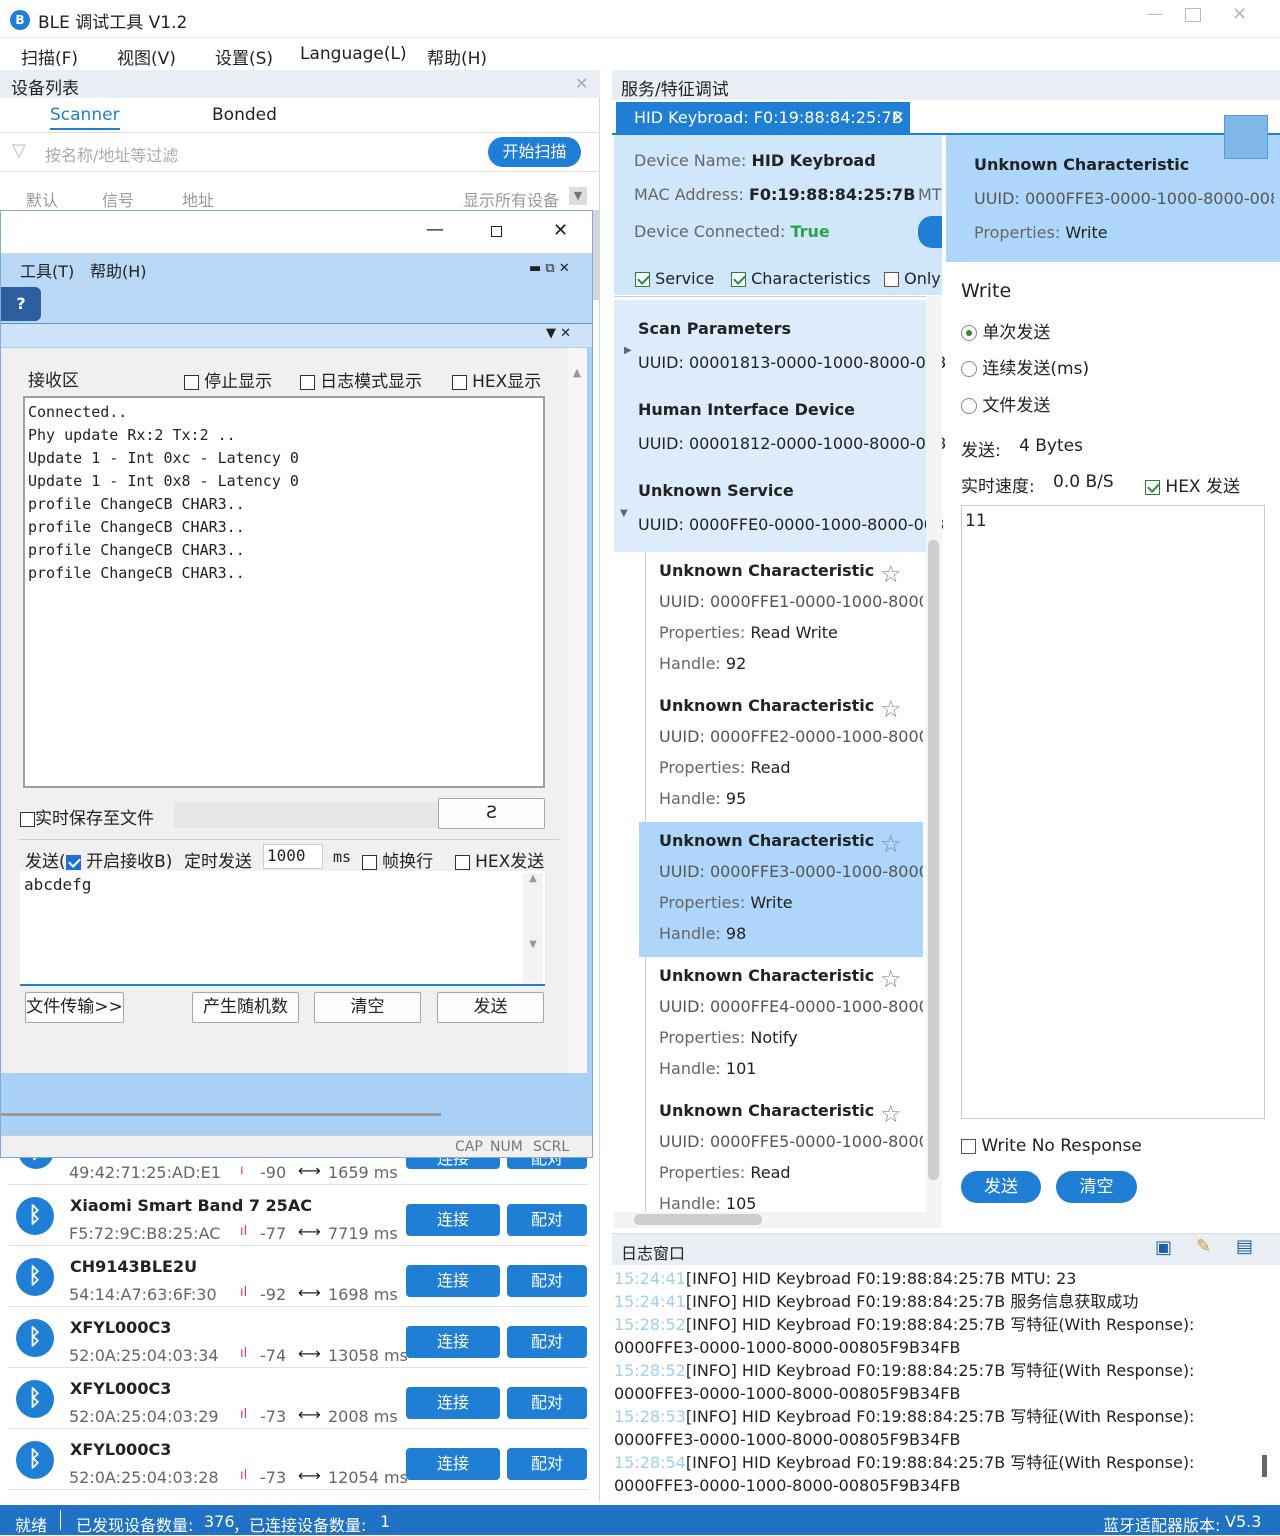  Describe the element at coordinates (244, 115) in the screenshot. I see `tab-bonded: Bonded` at that location.